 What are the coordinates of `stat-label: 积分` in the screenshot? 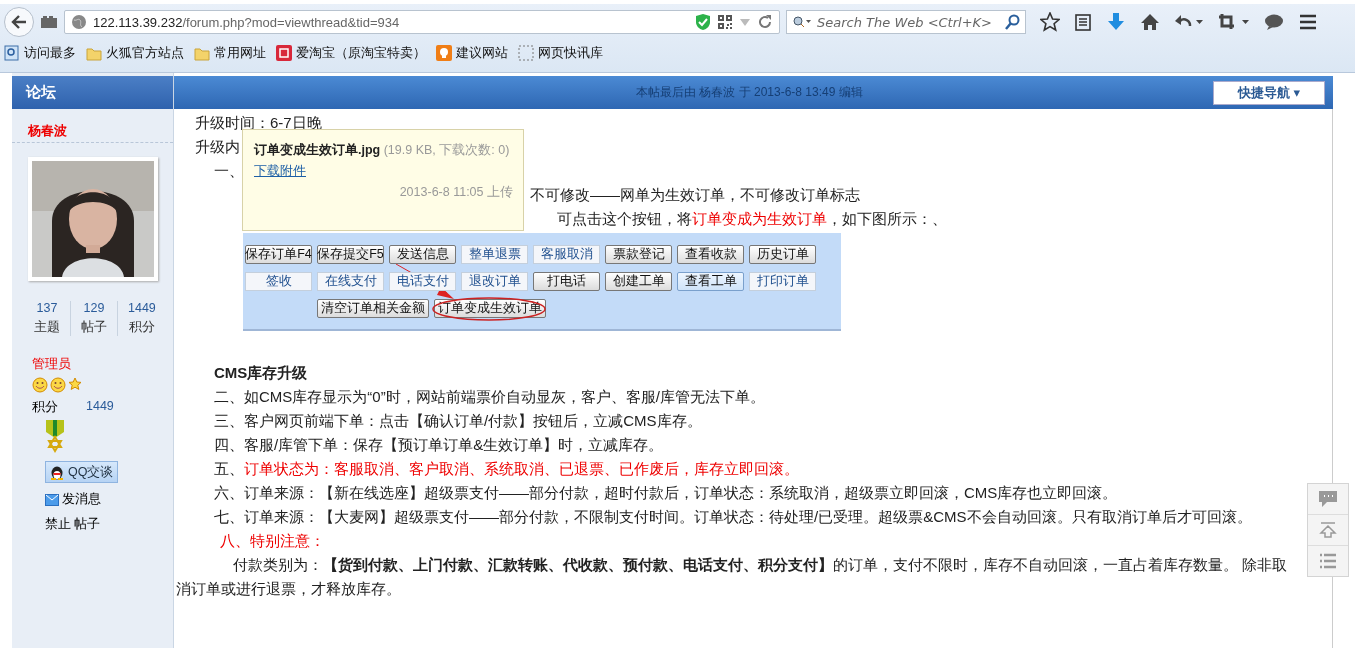 It's located at (141, 327).